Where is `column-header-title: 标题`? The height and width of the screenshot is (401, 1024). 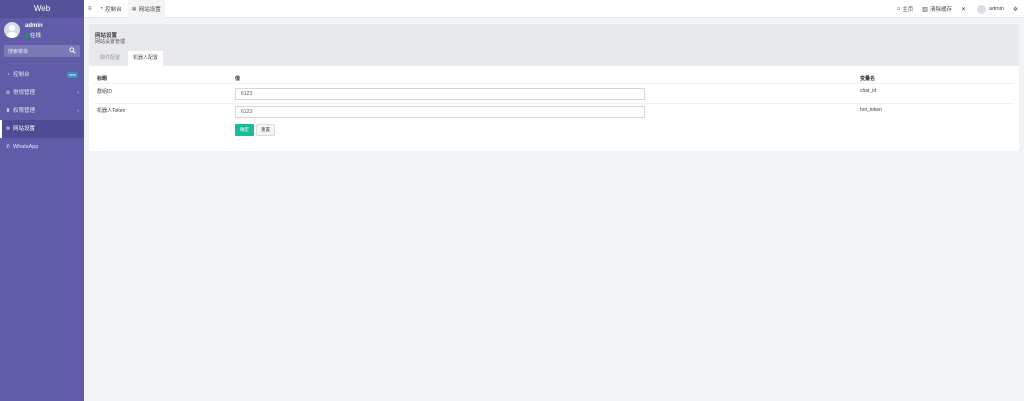 column-header-title: 标题 is located at coordinates (102, 79).